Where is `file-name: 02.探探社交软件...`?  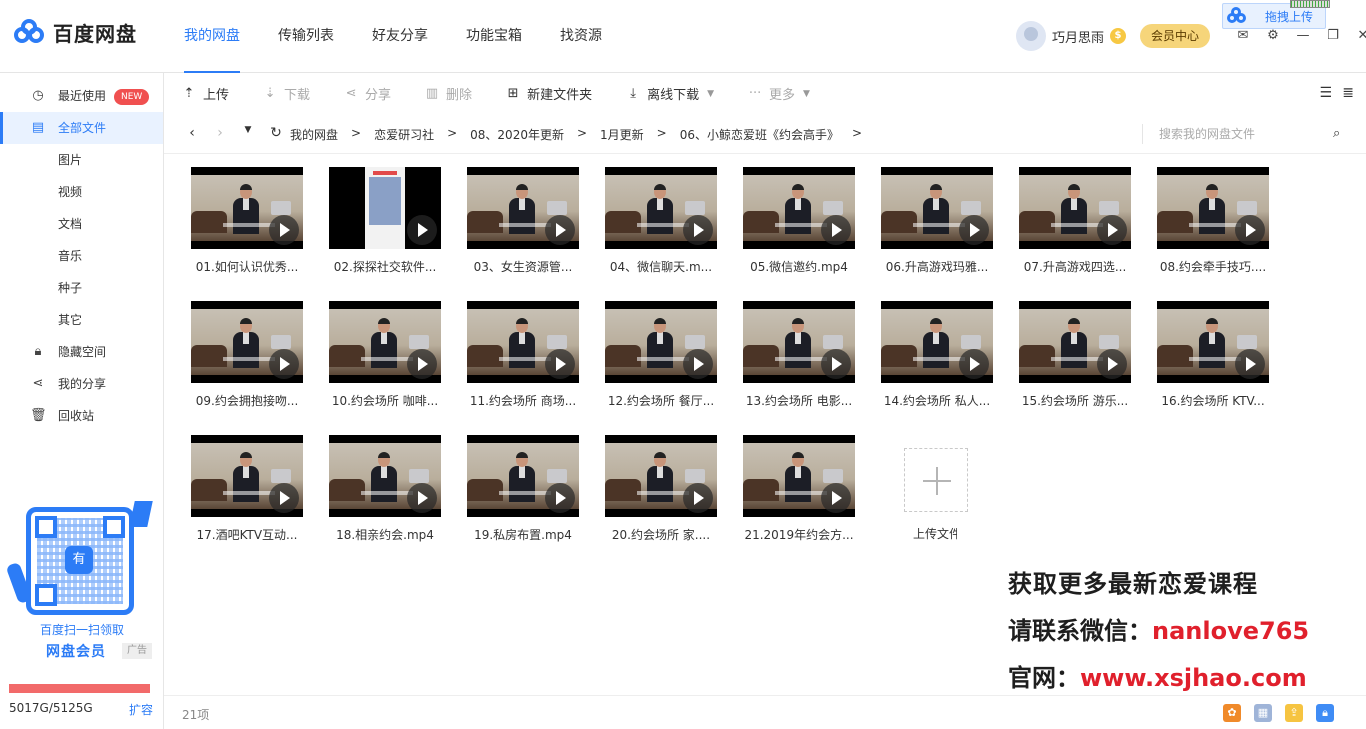 file-name: 02.探探社交软件... is located at coordinates (385, 266).